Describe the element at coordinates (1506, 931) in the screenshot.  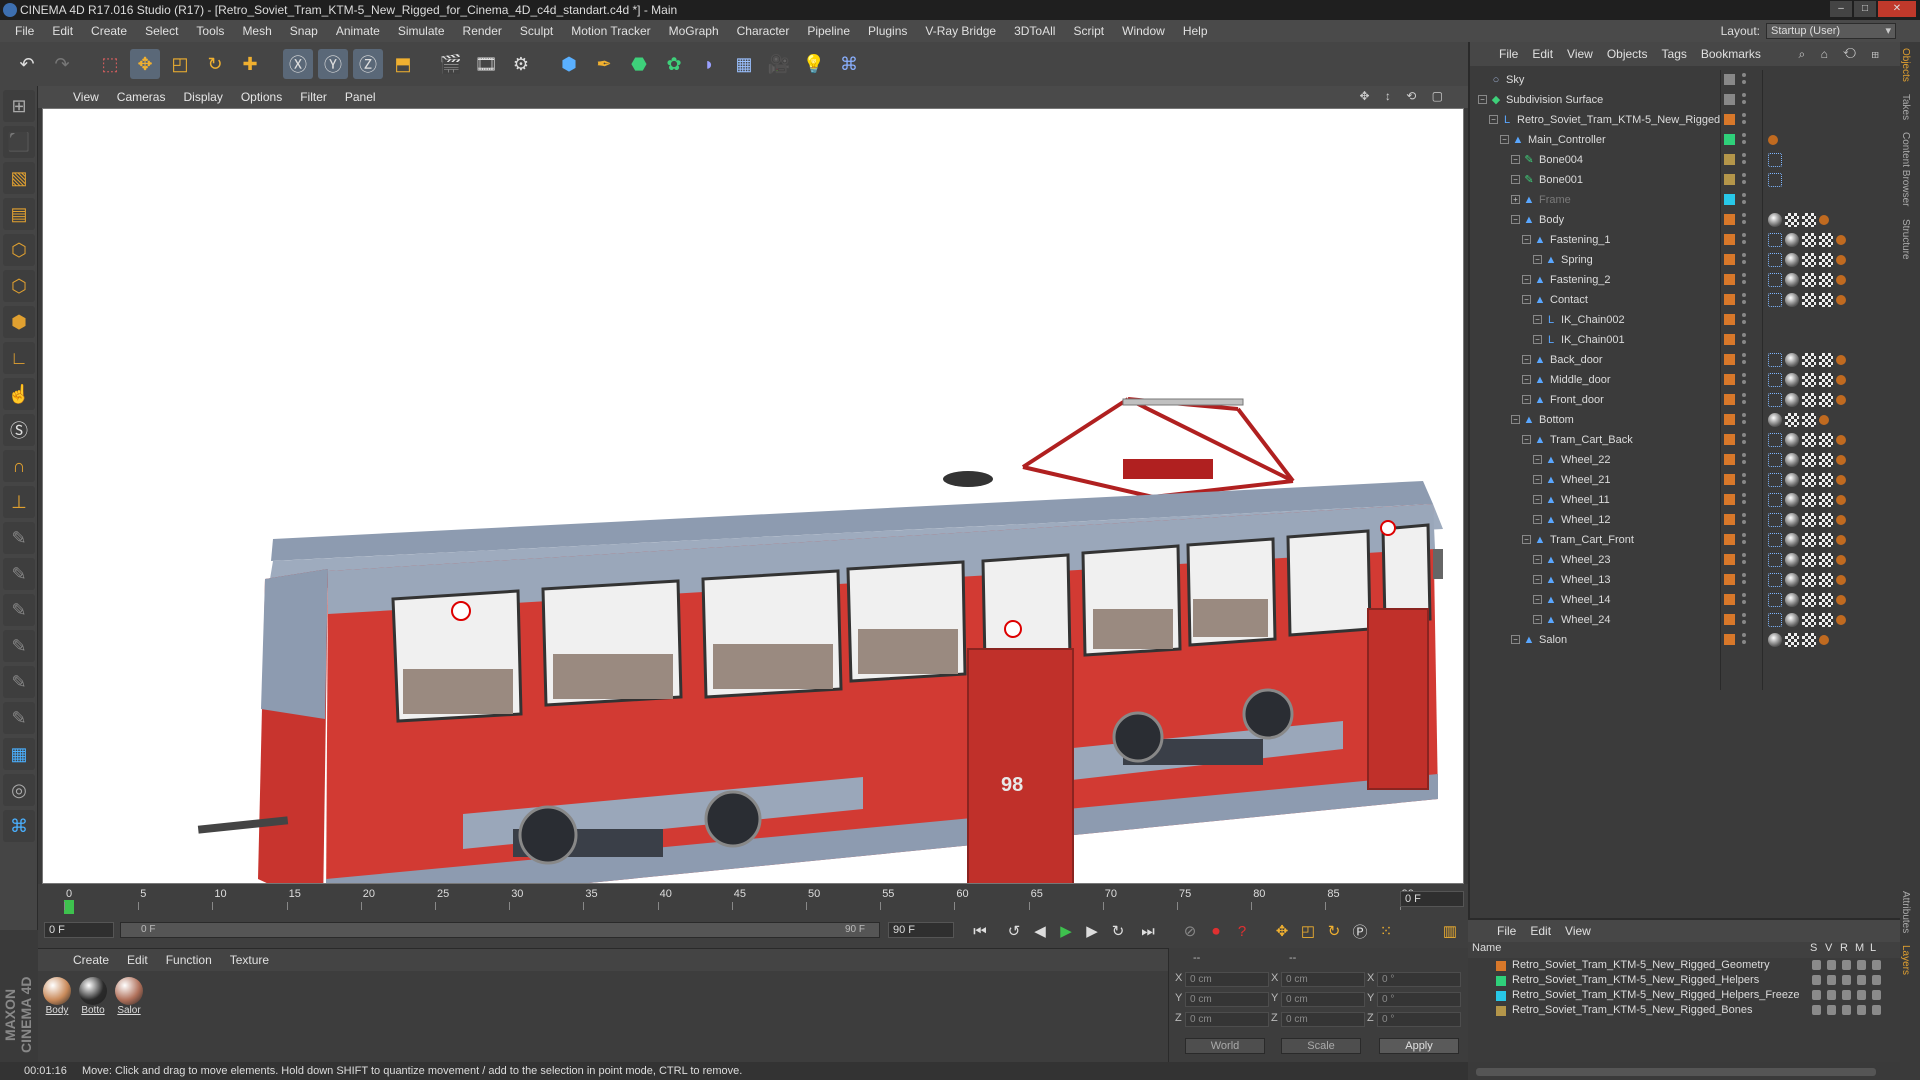
I see `layer-menu-file: File` at that location.